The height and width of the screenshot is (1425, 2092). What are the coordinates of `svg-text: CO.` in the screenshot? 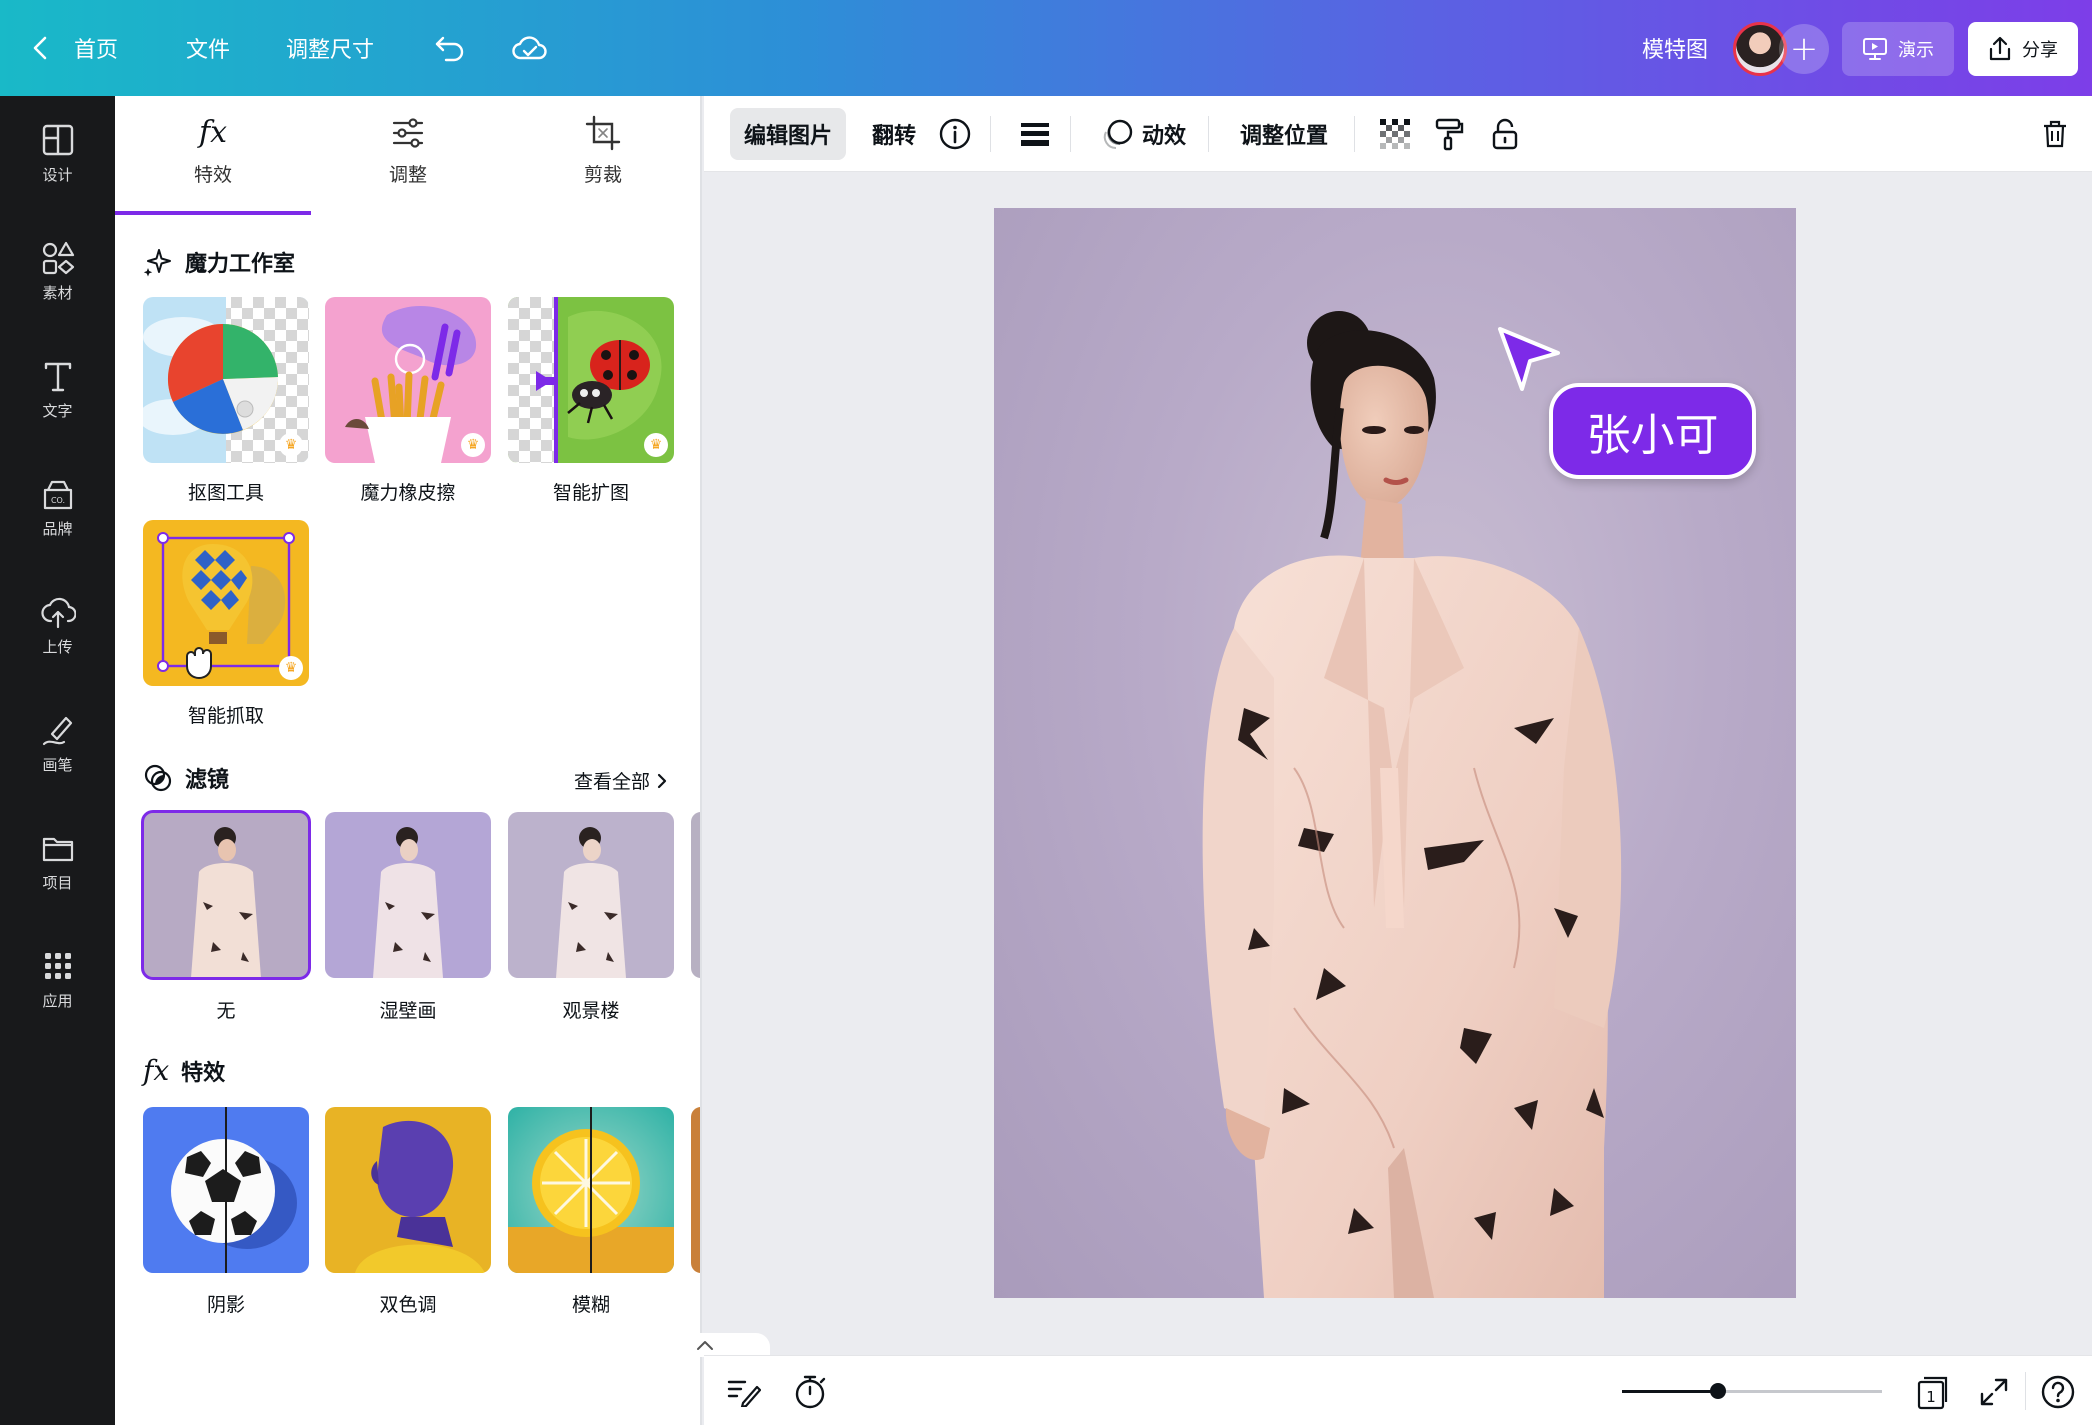 It's located at (57, 500).